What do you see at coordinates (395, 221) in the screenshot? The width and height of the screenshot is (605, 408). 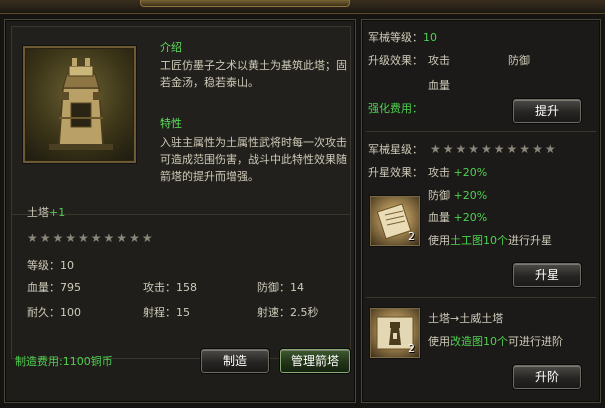 I see `scroll-item-slot: 2` at bounding box center [395, 221].